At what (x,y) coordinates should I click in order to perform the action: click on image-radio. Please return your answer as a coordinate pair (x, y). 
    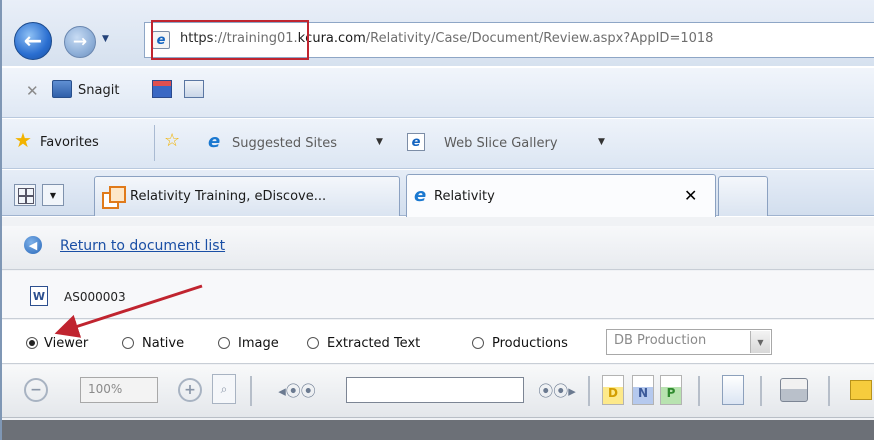
    Looking at the image, I should click on (224, 343).